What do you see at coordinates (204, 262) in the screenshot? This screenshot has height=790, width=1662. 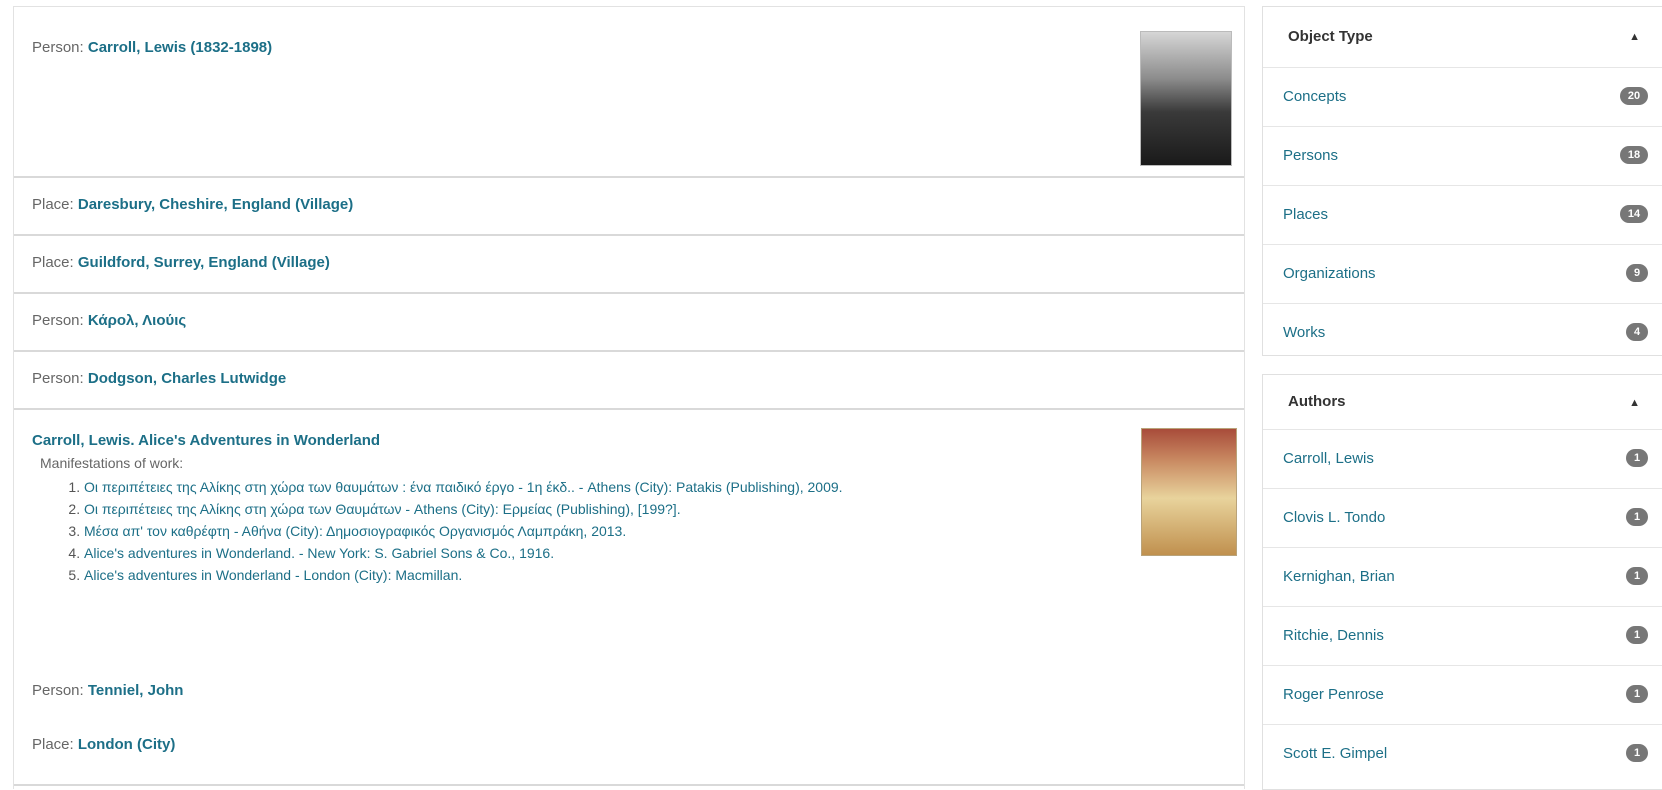 I see `result-link-guildford: Guildford, Surrey, England (Village)` at bounding box center [204, 262].